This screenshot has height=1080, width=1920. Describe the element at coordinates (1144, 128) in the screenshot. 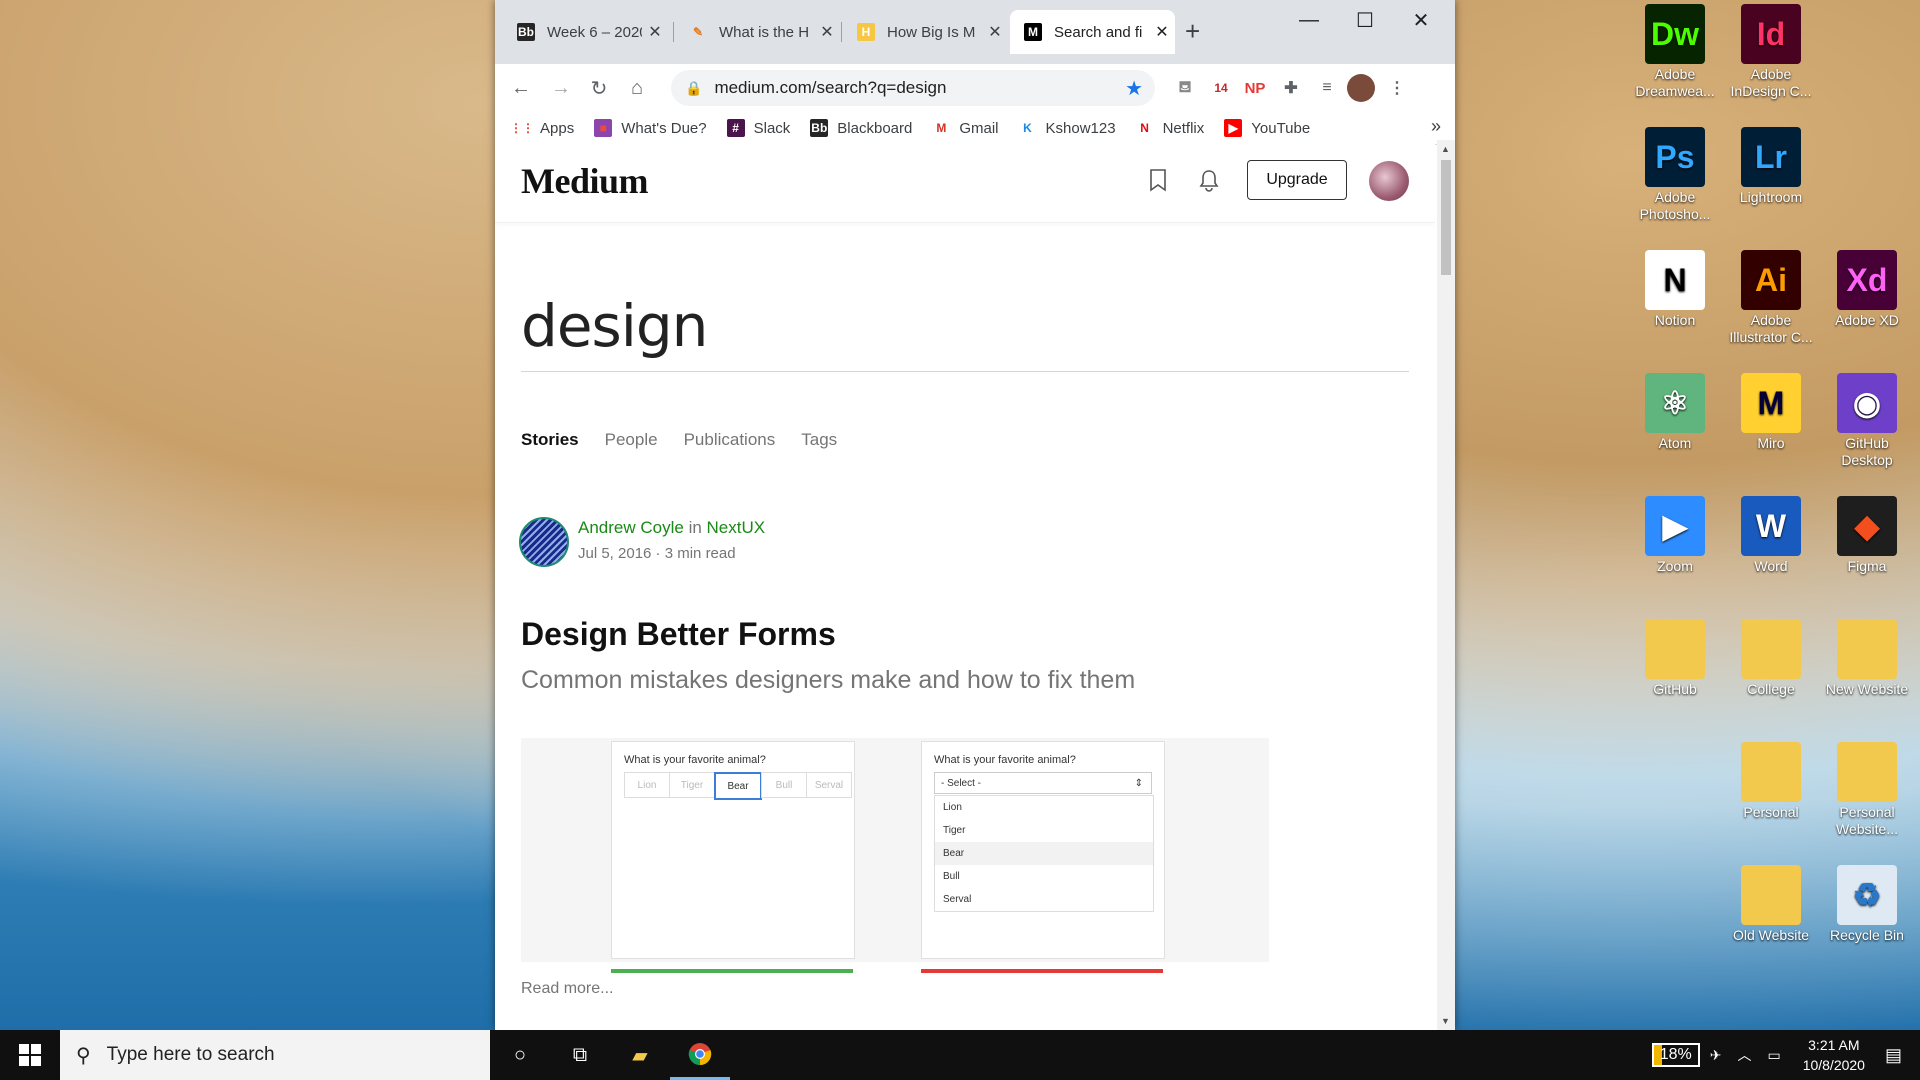

I see `bookmark-favicon-icon: N` at that location.